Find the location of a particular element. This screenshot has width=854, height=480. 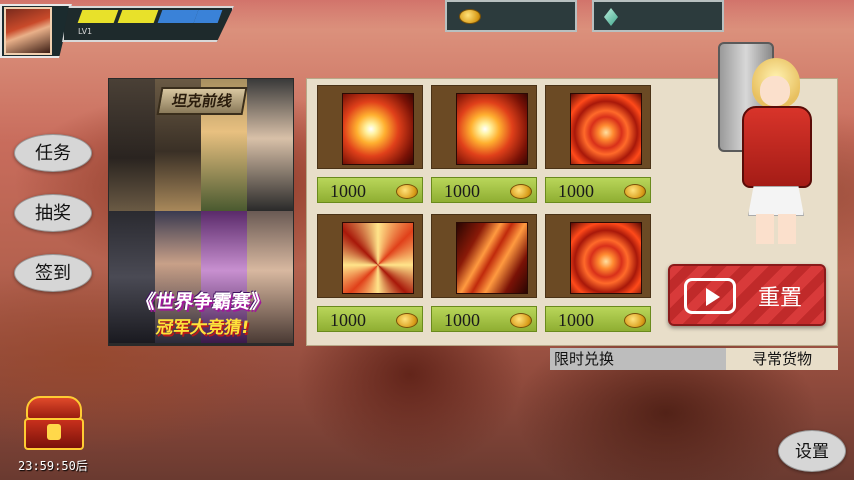

shopkeeper-character is located at coordinates (772, 141).